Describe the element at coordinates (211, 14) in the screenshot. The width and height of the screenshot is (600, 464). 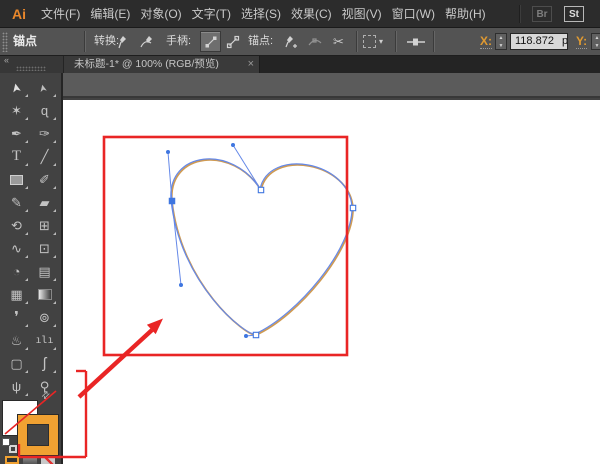
I see `menu-type: 文字(T)` at that location.